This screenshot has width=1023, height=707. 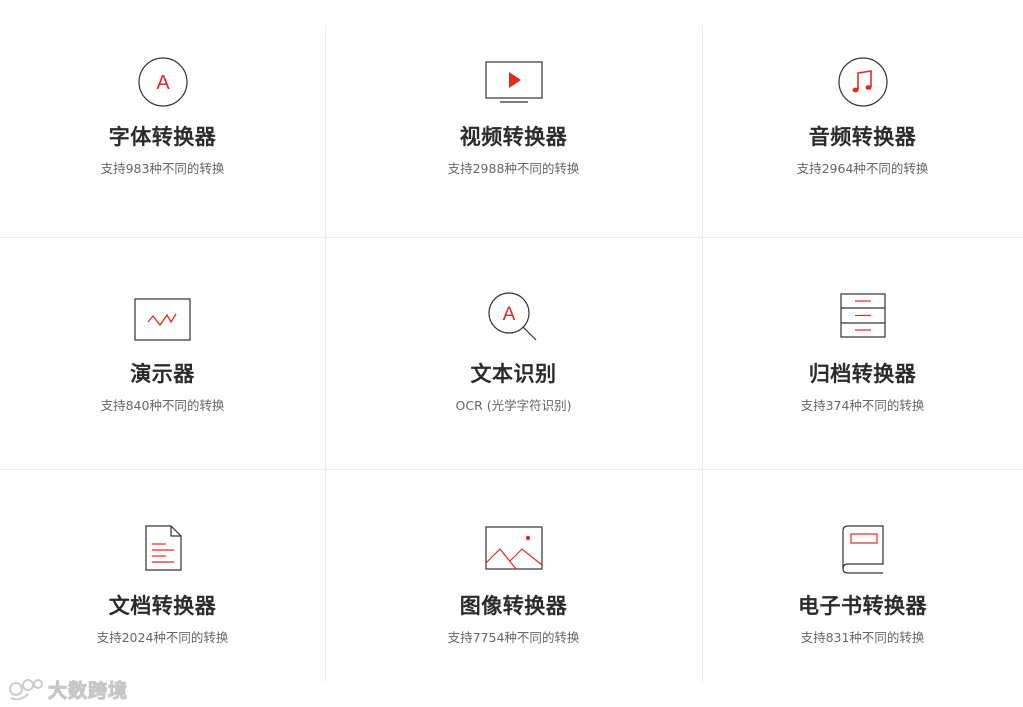 I want to click on converter-subtitle: 支持840种不同的转换, so click(x=162, y=405).